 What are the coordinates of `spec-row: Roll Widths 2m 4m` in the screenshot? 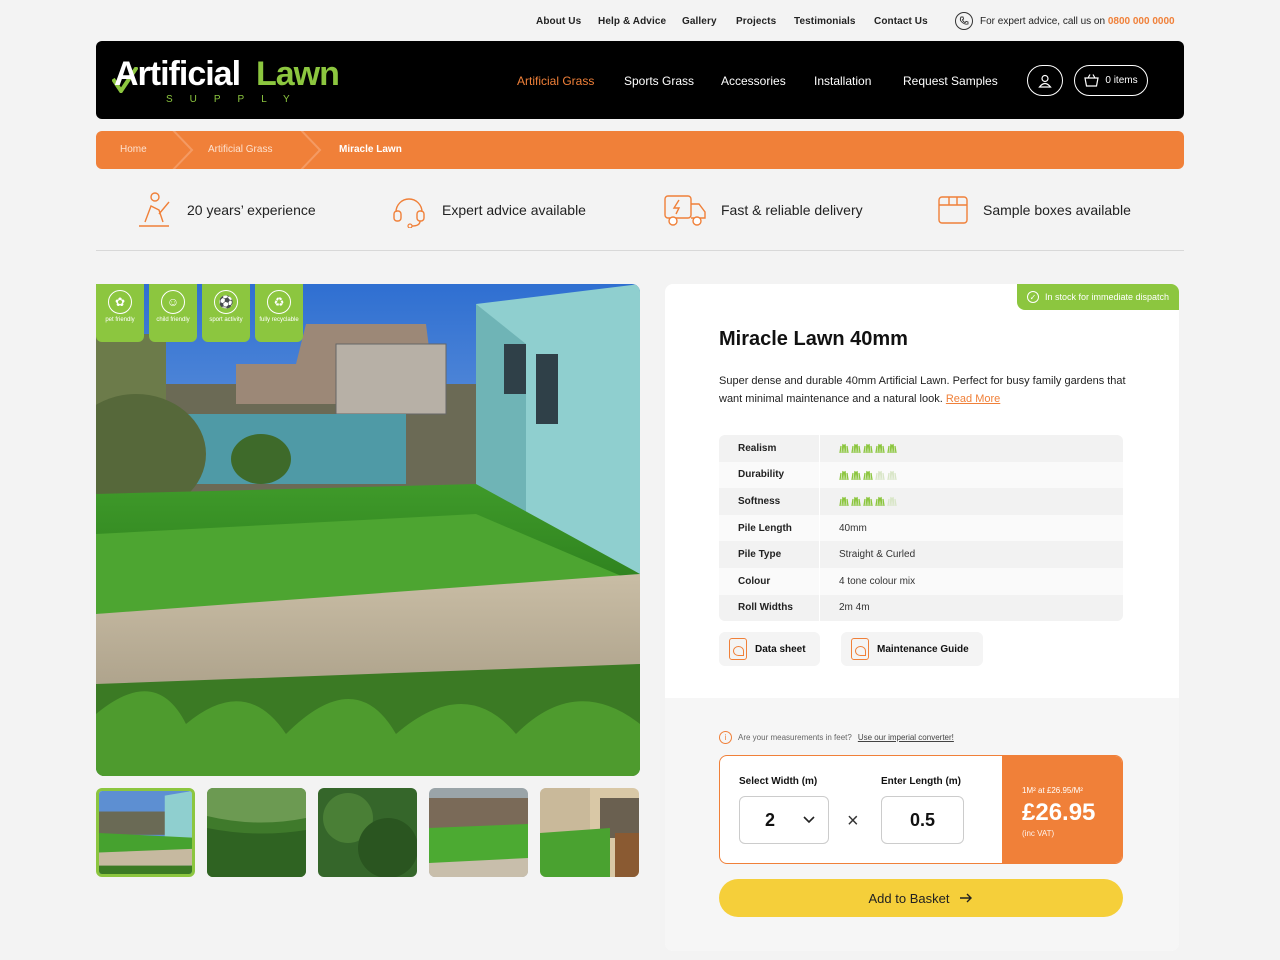 It's located at (921, 607).